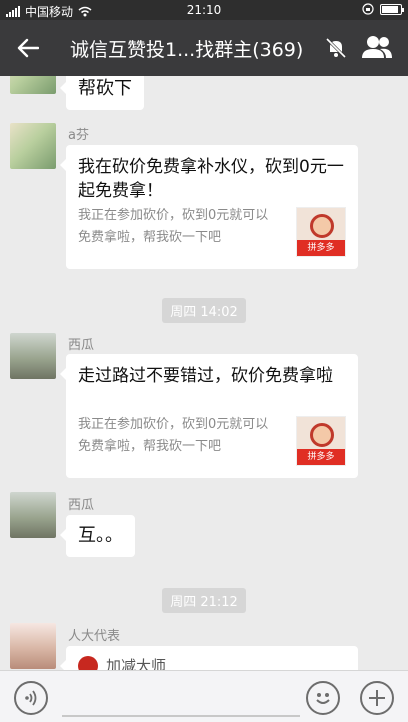 This screenshot has width=408, height=722. What do you see at coordinates (97, 536) in the screenshot?
I see `message-bubble: 互。。` at bounding box center [97, 536].